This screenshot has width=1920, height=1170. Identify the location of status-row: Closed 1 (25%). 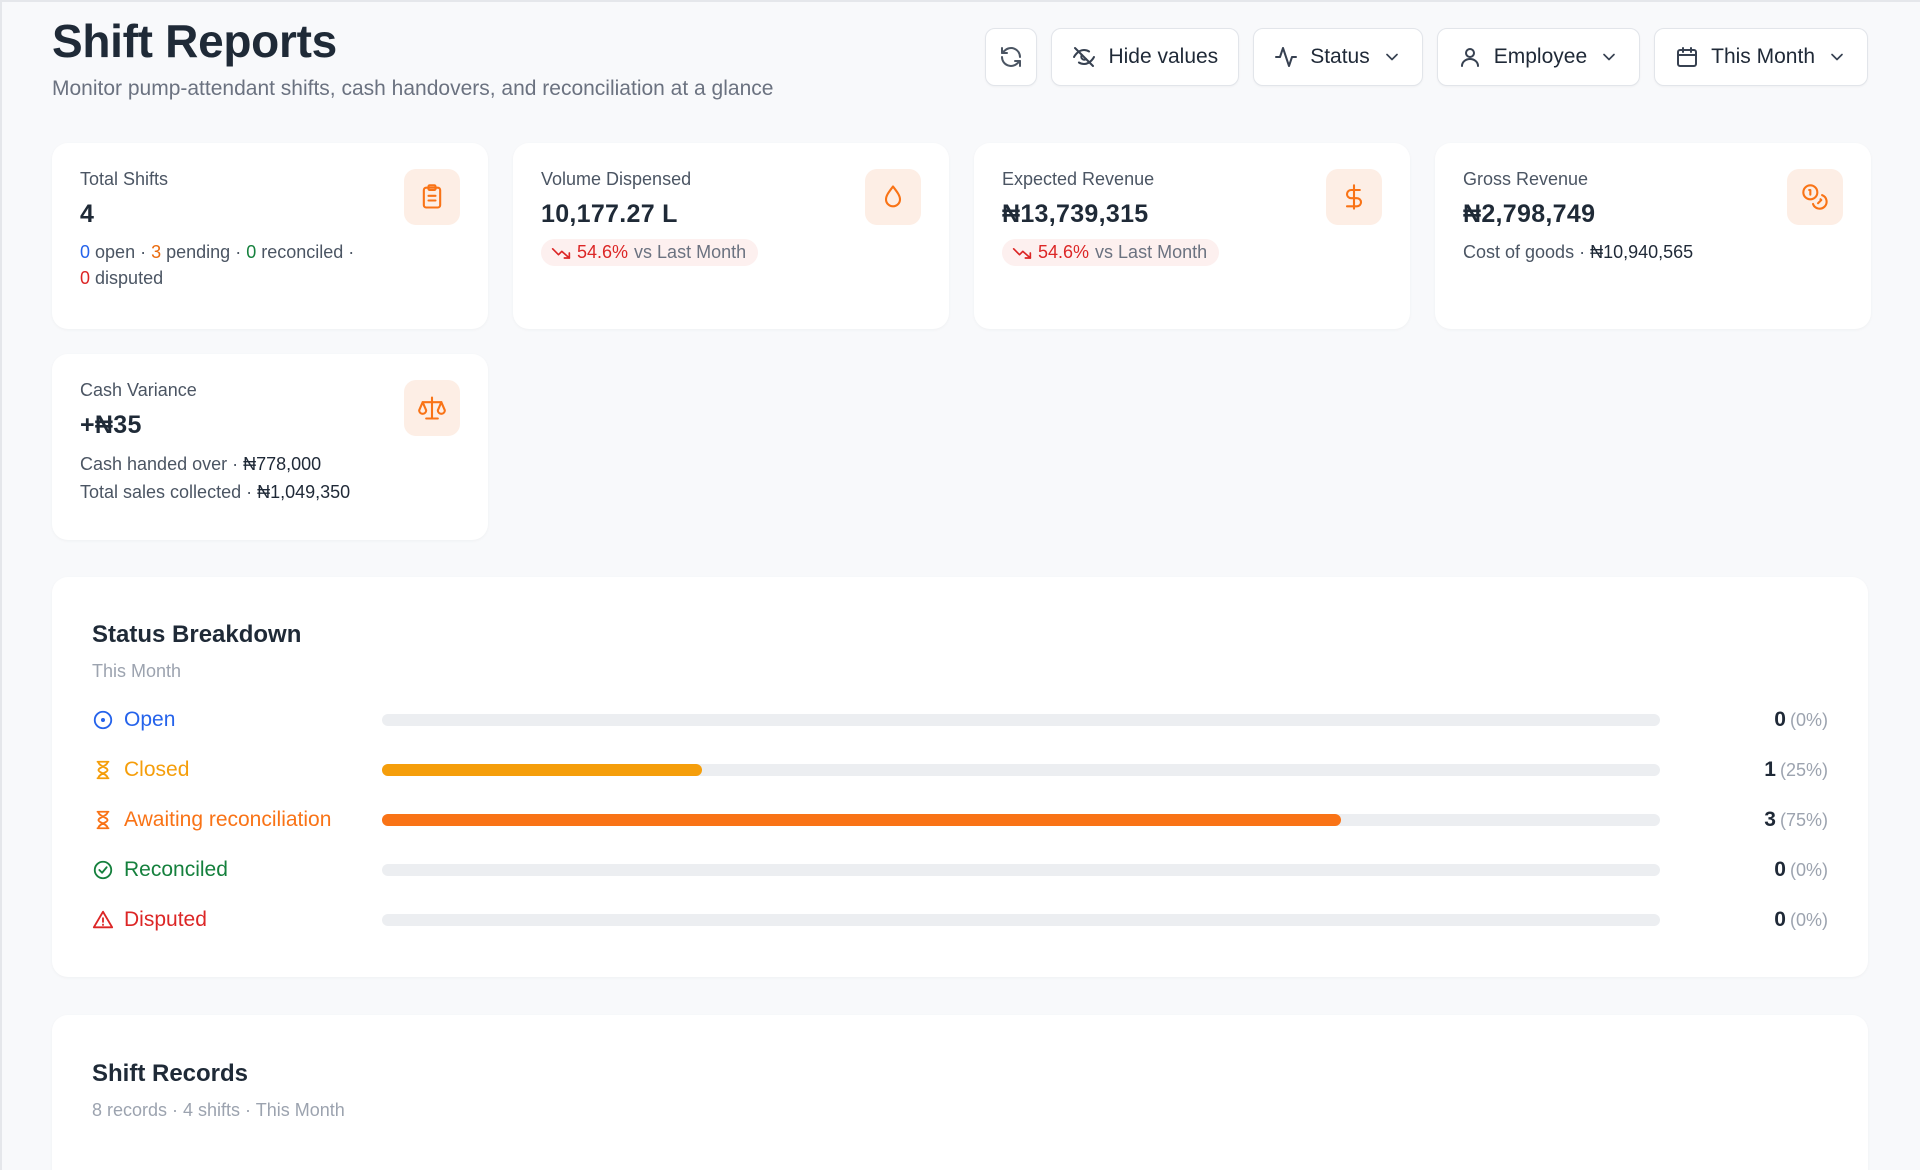
(960, 770).